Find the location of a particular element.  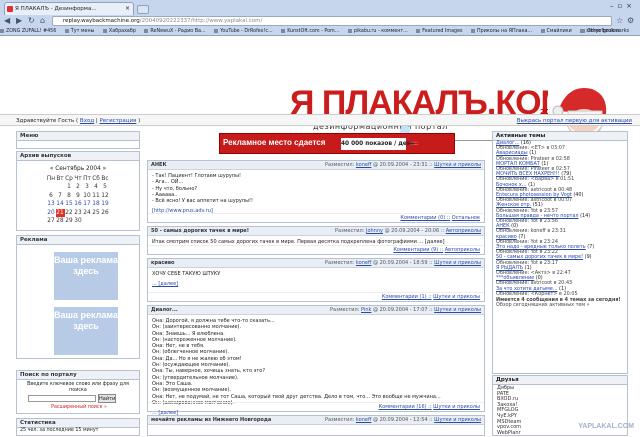

calendar-day: 20 is located at coordinates (51, 213).